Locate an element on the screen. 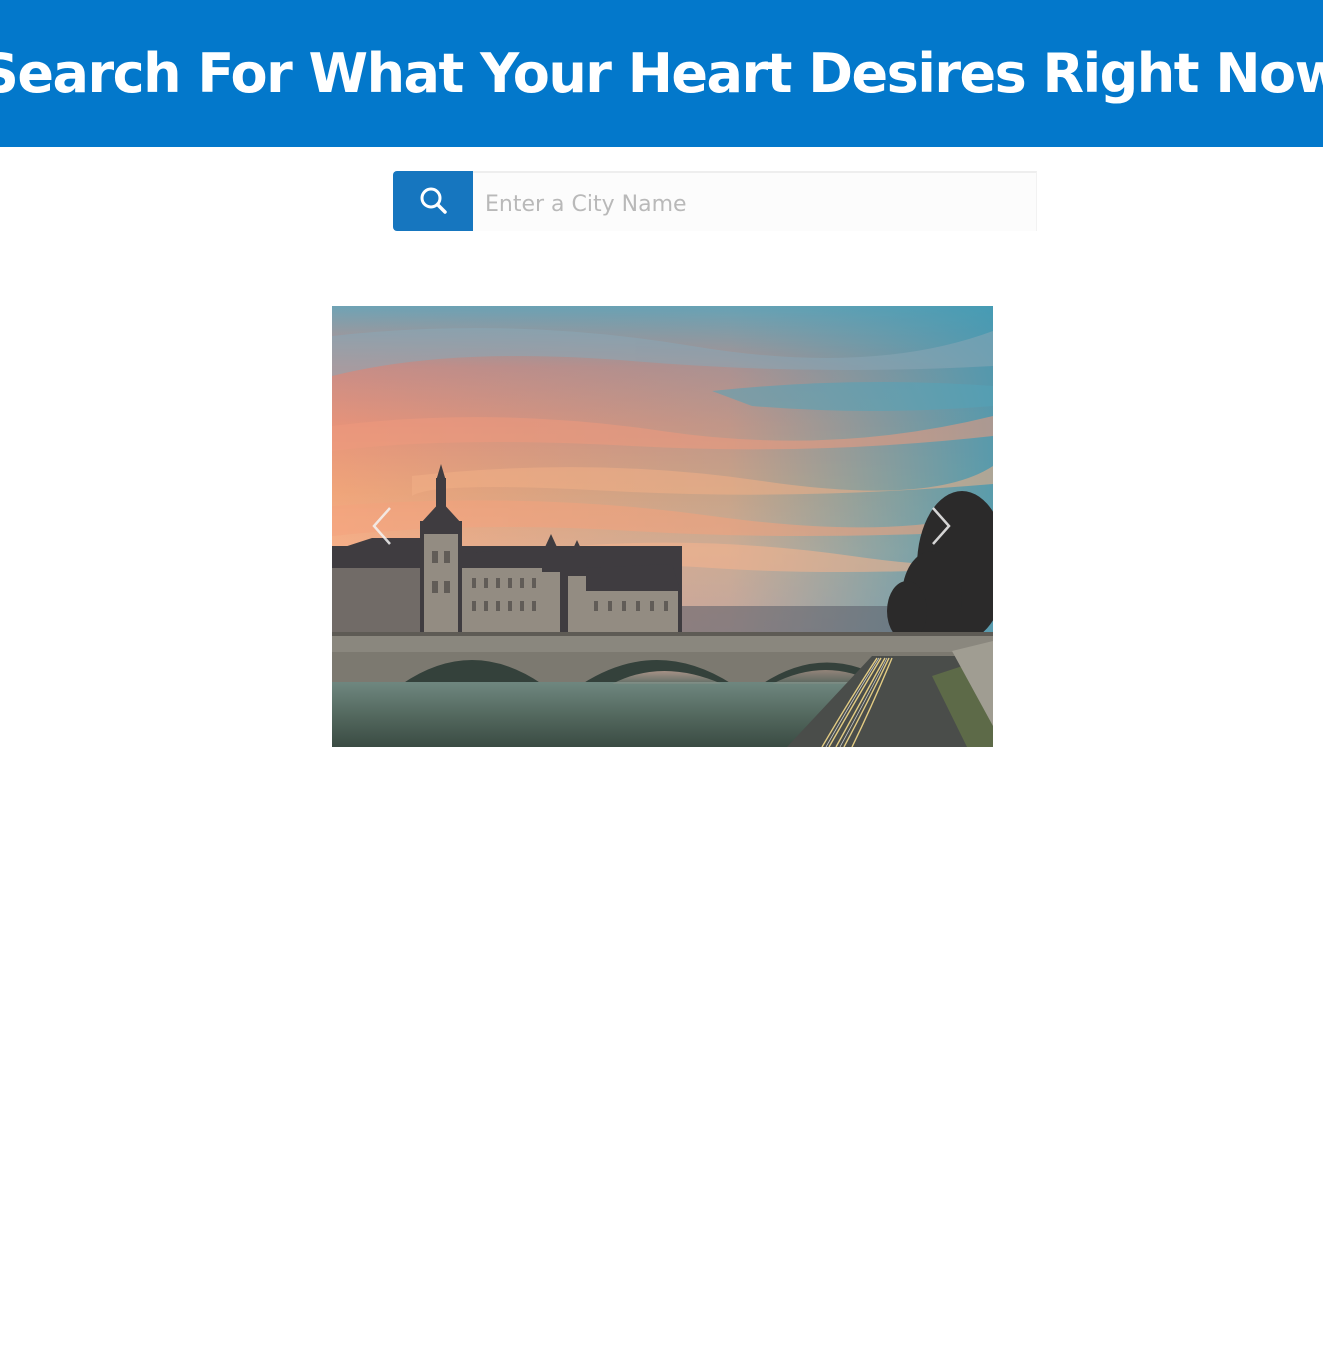  search-bar is located at coordinates (715, 201).